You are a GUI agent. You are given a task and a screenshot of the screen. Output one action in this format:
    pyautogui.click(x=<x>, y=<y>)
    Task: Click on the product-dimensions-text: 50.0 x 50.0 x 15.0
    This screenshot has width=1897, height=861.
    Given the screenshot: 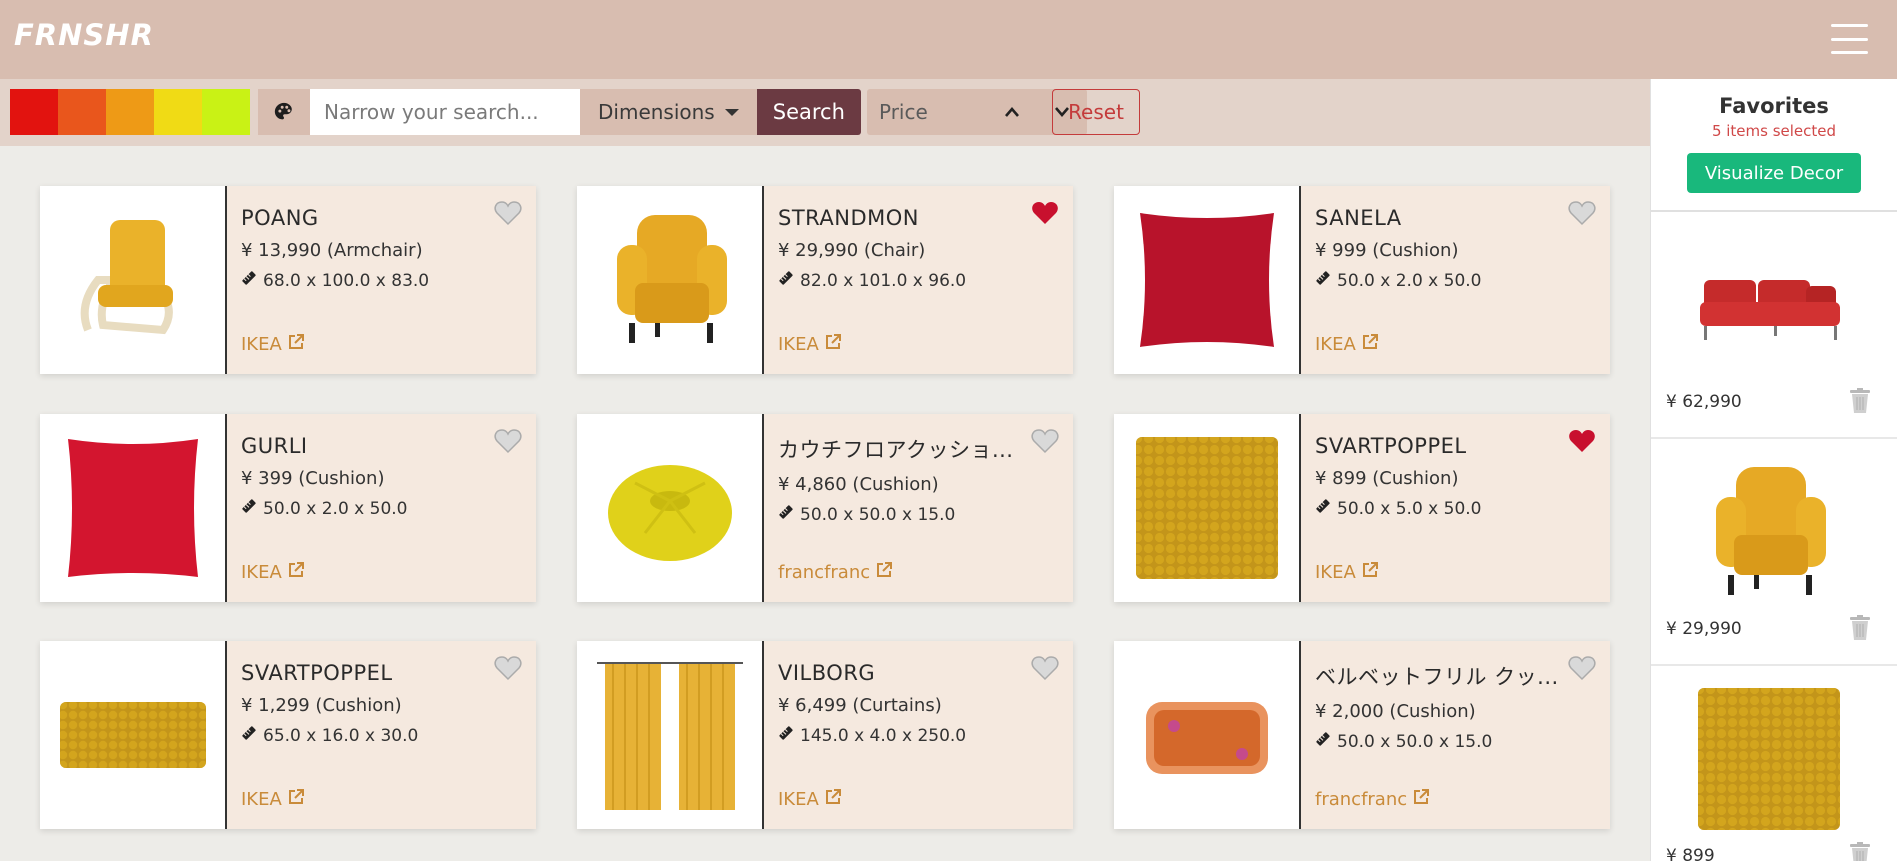 What is the action you would take?
    pyautogui.click(x=878, y=514)
    